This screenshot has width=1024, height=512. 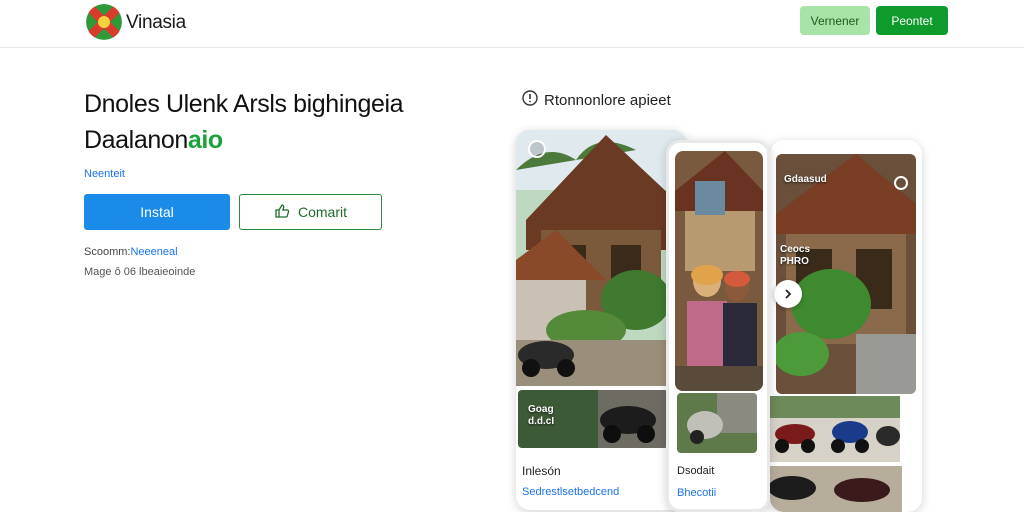 What do you see at coordinates (140, 272) in the screenshot?
I see `meta-details: Mage ô 06 lbeaieoinde` at bounding box center [140, 272].